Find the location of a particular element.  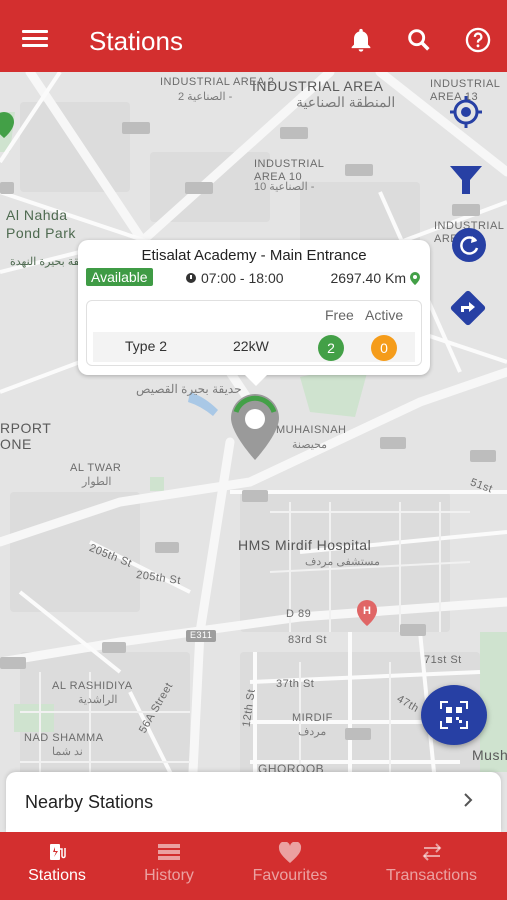

menu-icon is located at coordinates (35, 40).